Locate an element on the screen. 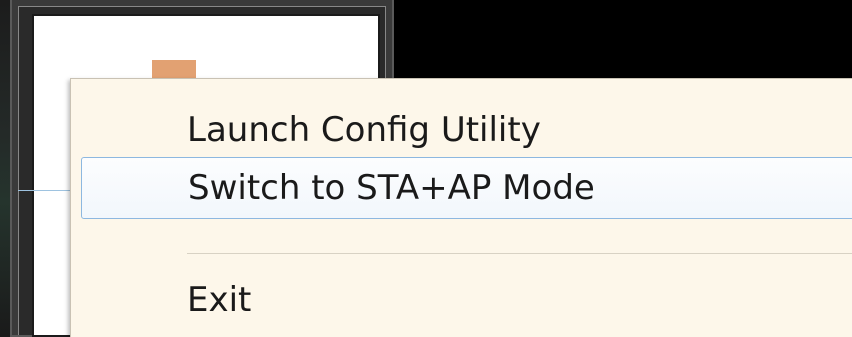  menu-item-label: Launch Config Utility is located at coordinates (364, 130).